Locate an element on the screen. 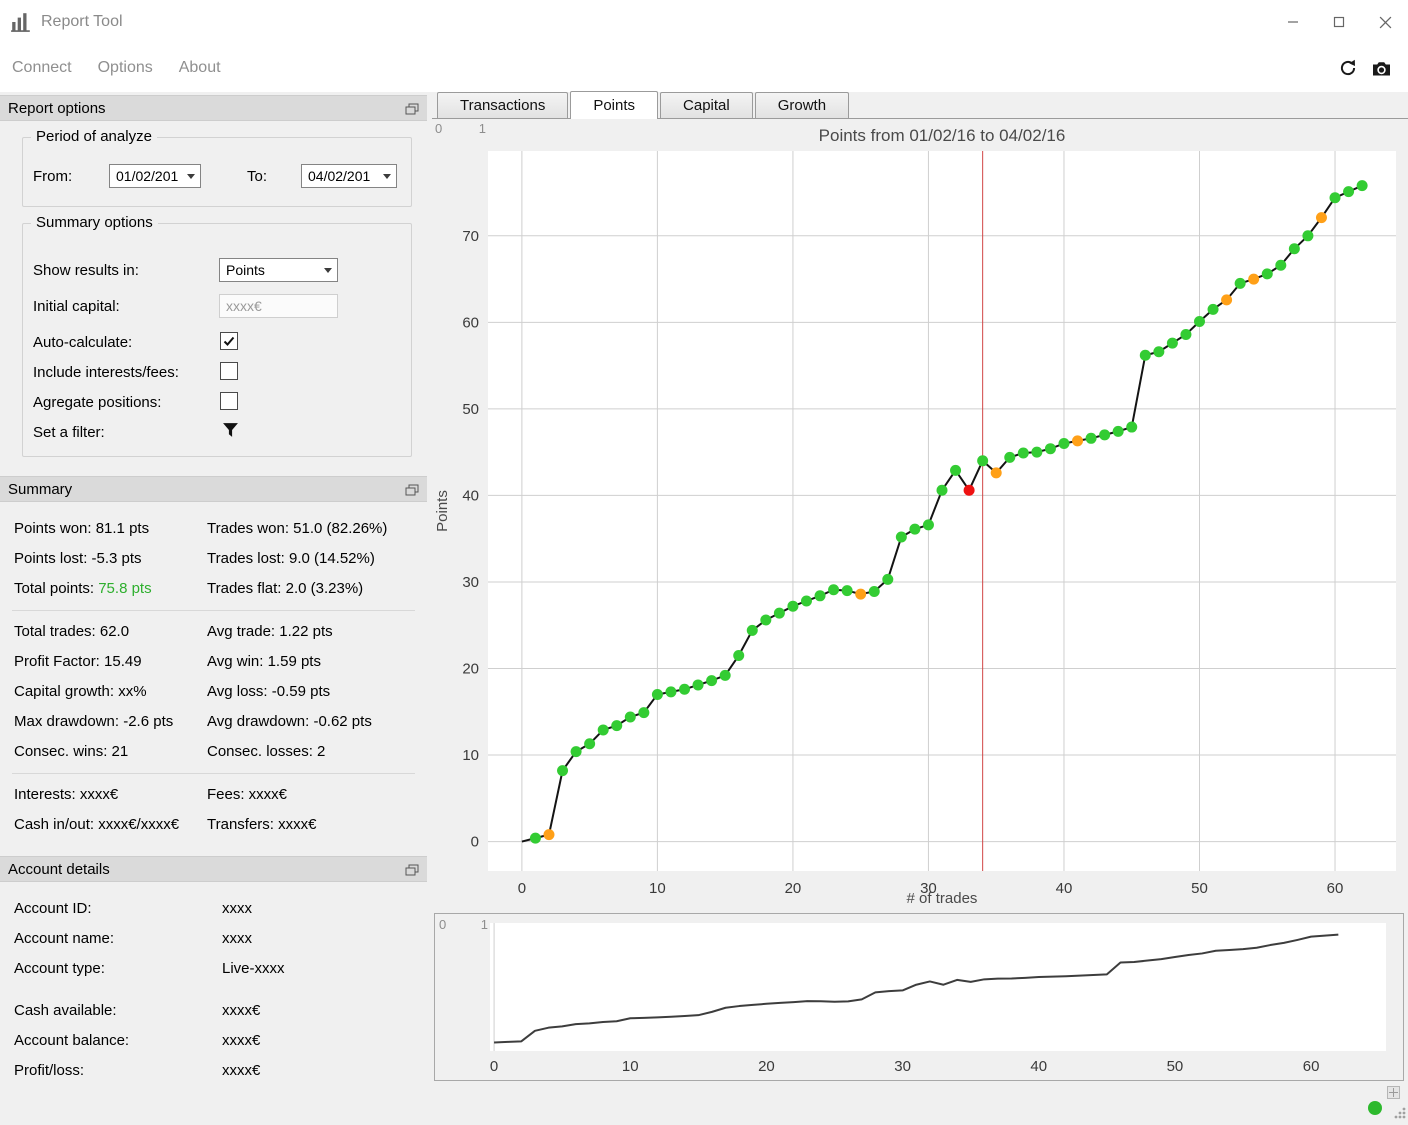 The image size is (1408, 1125). account-row: Account balance: xxxx€ is located at coordinates (137, 1040).